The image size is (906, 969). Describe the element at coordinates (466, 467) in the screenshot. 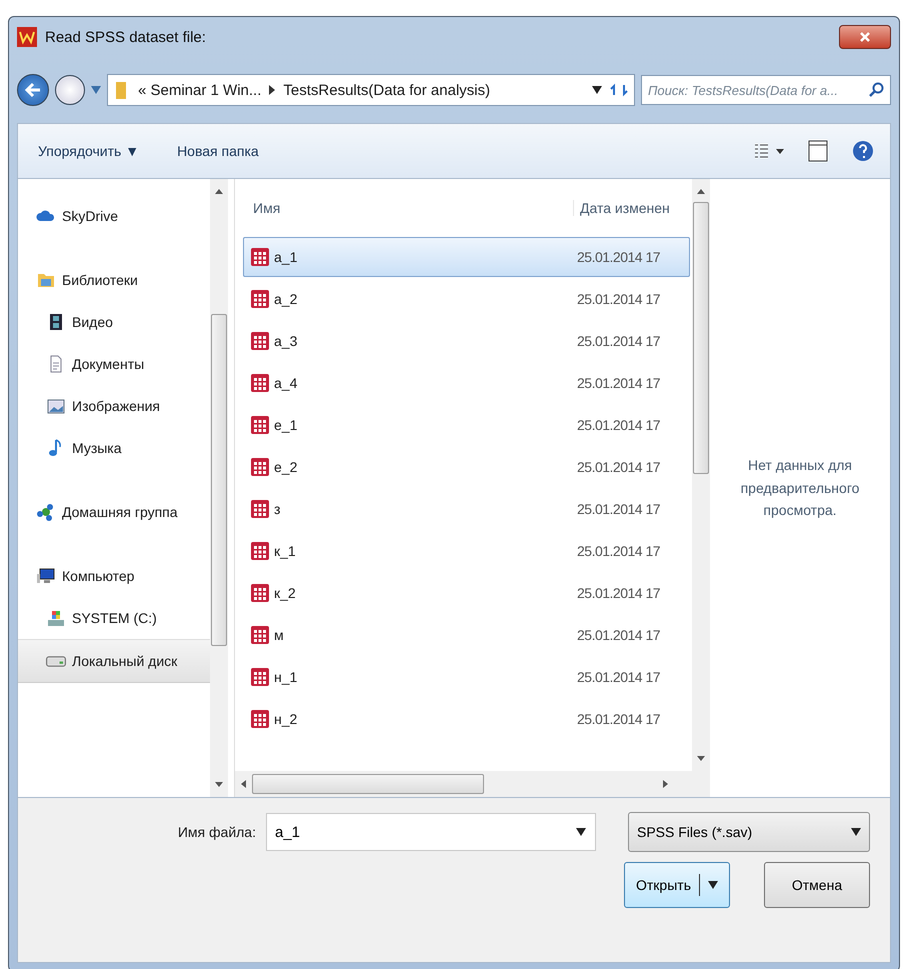

I see `file-row: e_2 25.01.2014 17` at that location.